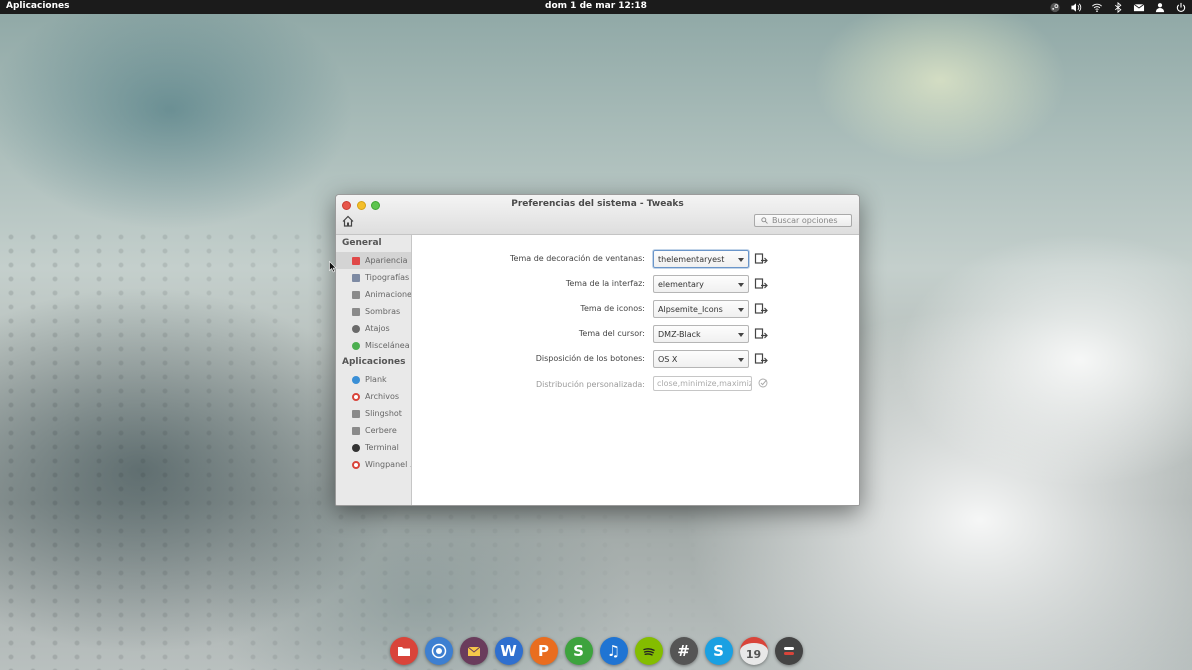 This screenshot has height=670, width=1192. I want to click on sidebar-item-animaciones: Animaciones, so click(373, 294).